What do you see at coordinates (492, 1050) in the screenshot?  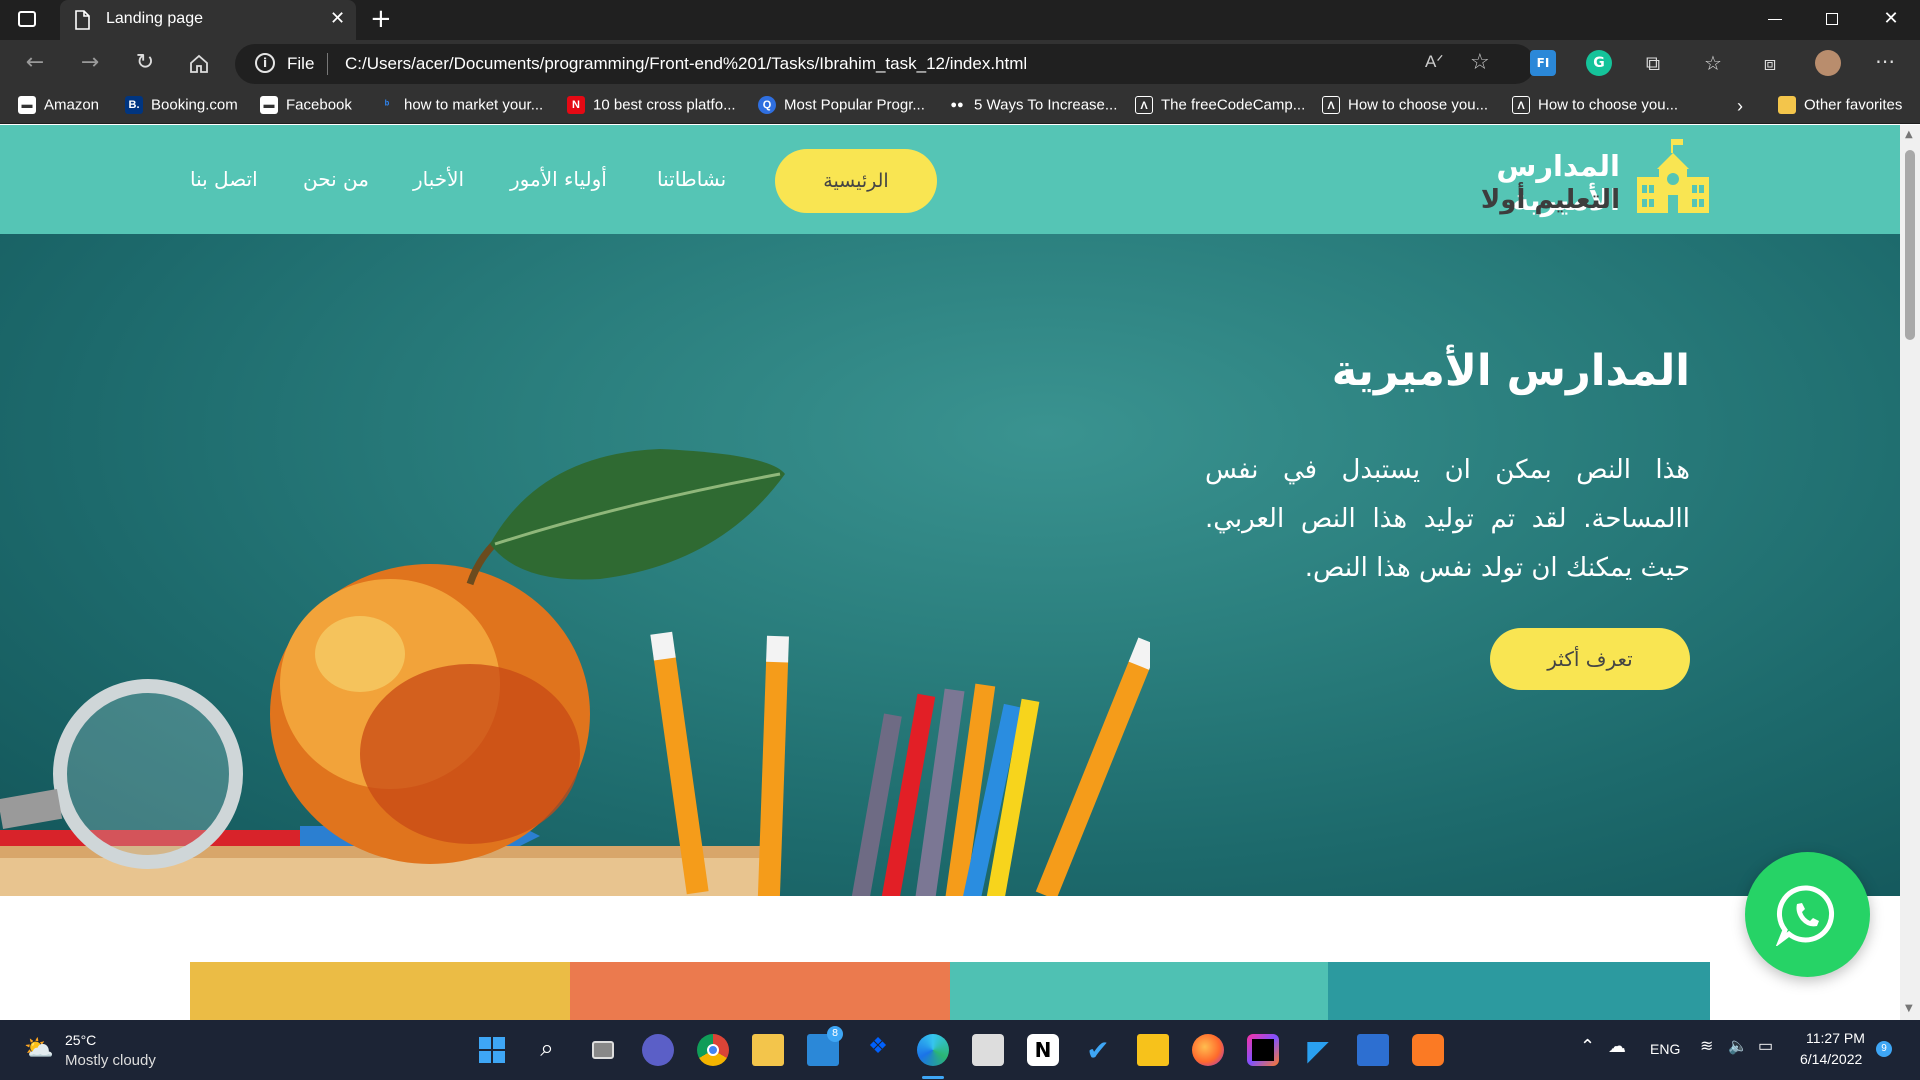 I see `start-icon` at bounding box center [492, 1050].